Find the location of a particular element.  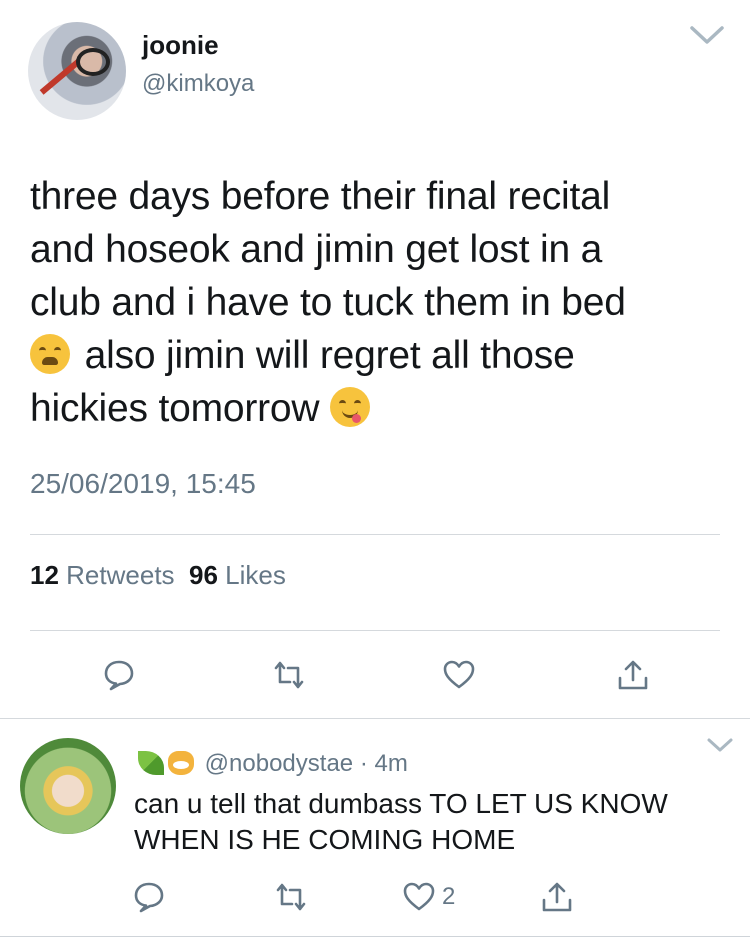

avatar is located at coordinates (77, 71).